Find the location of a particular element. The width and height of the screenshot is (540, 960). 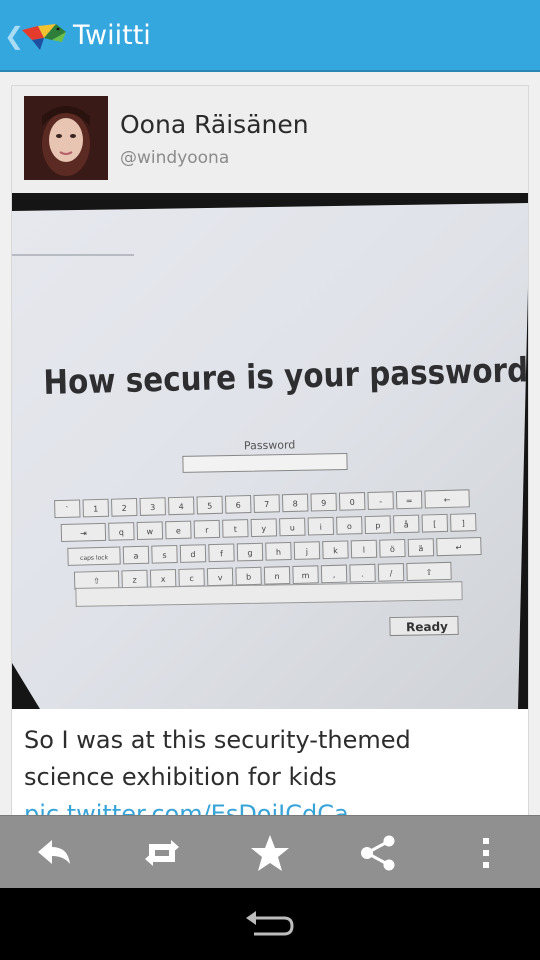

photo-keyboard-key-label: f is located at coordinates (221, 553).